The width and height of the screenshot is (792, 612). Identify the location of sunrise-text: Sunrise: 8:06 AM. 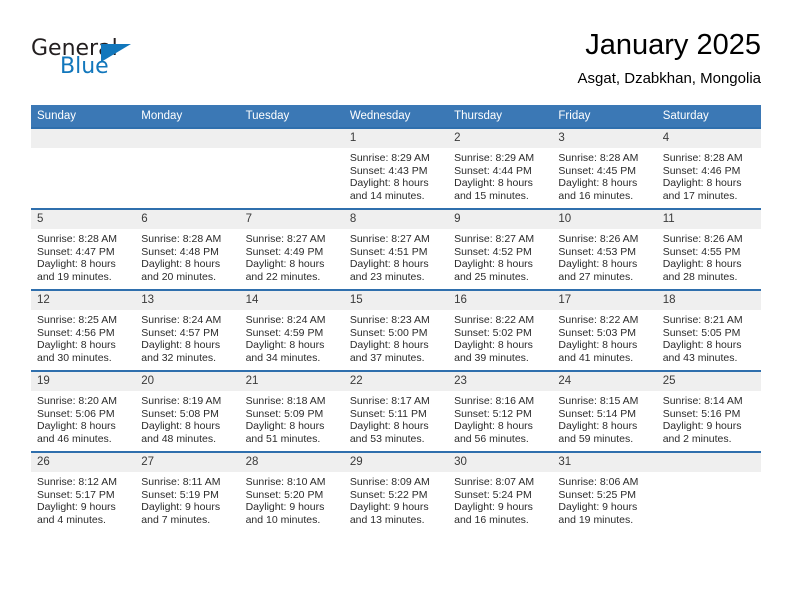
(598, 482).